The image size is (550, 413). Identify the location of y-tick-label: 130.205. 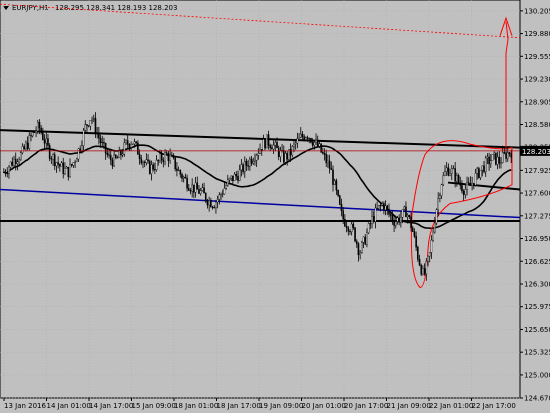
(537, 11).